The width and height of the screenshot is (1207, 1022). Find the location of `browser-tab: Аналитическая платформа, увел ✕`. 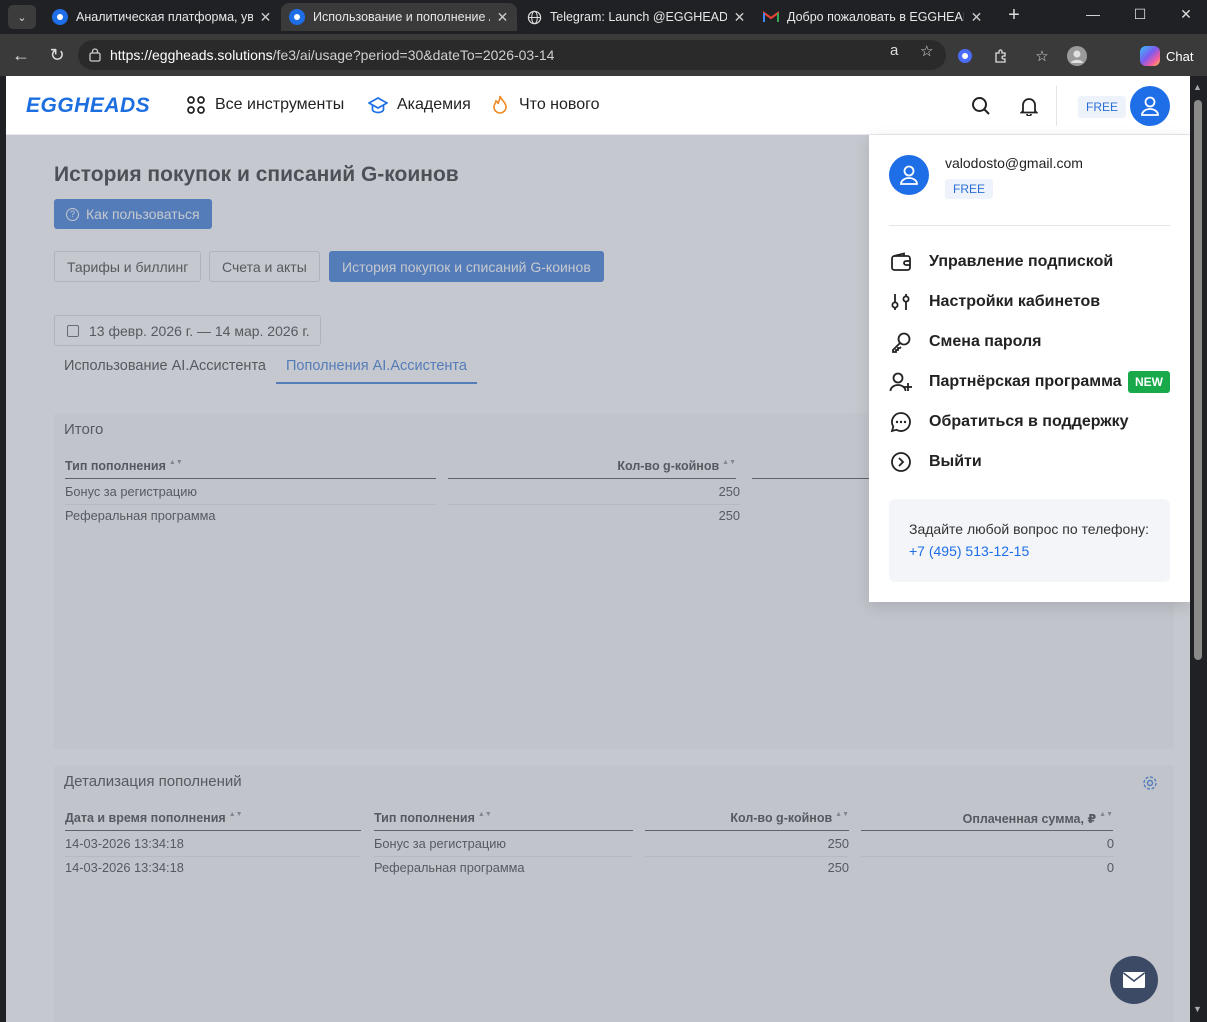

browser-tab: Аналитическая платформа, увел ✕ is located at coordinates (162, 17).